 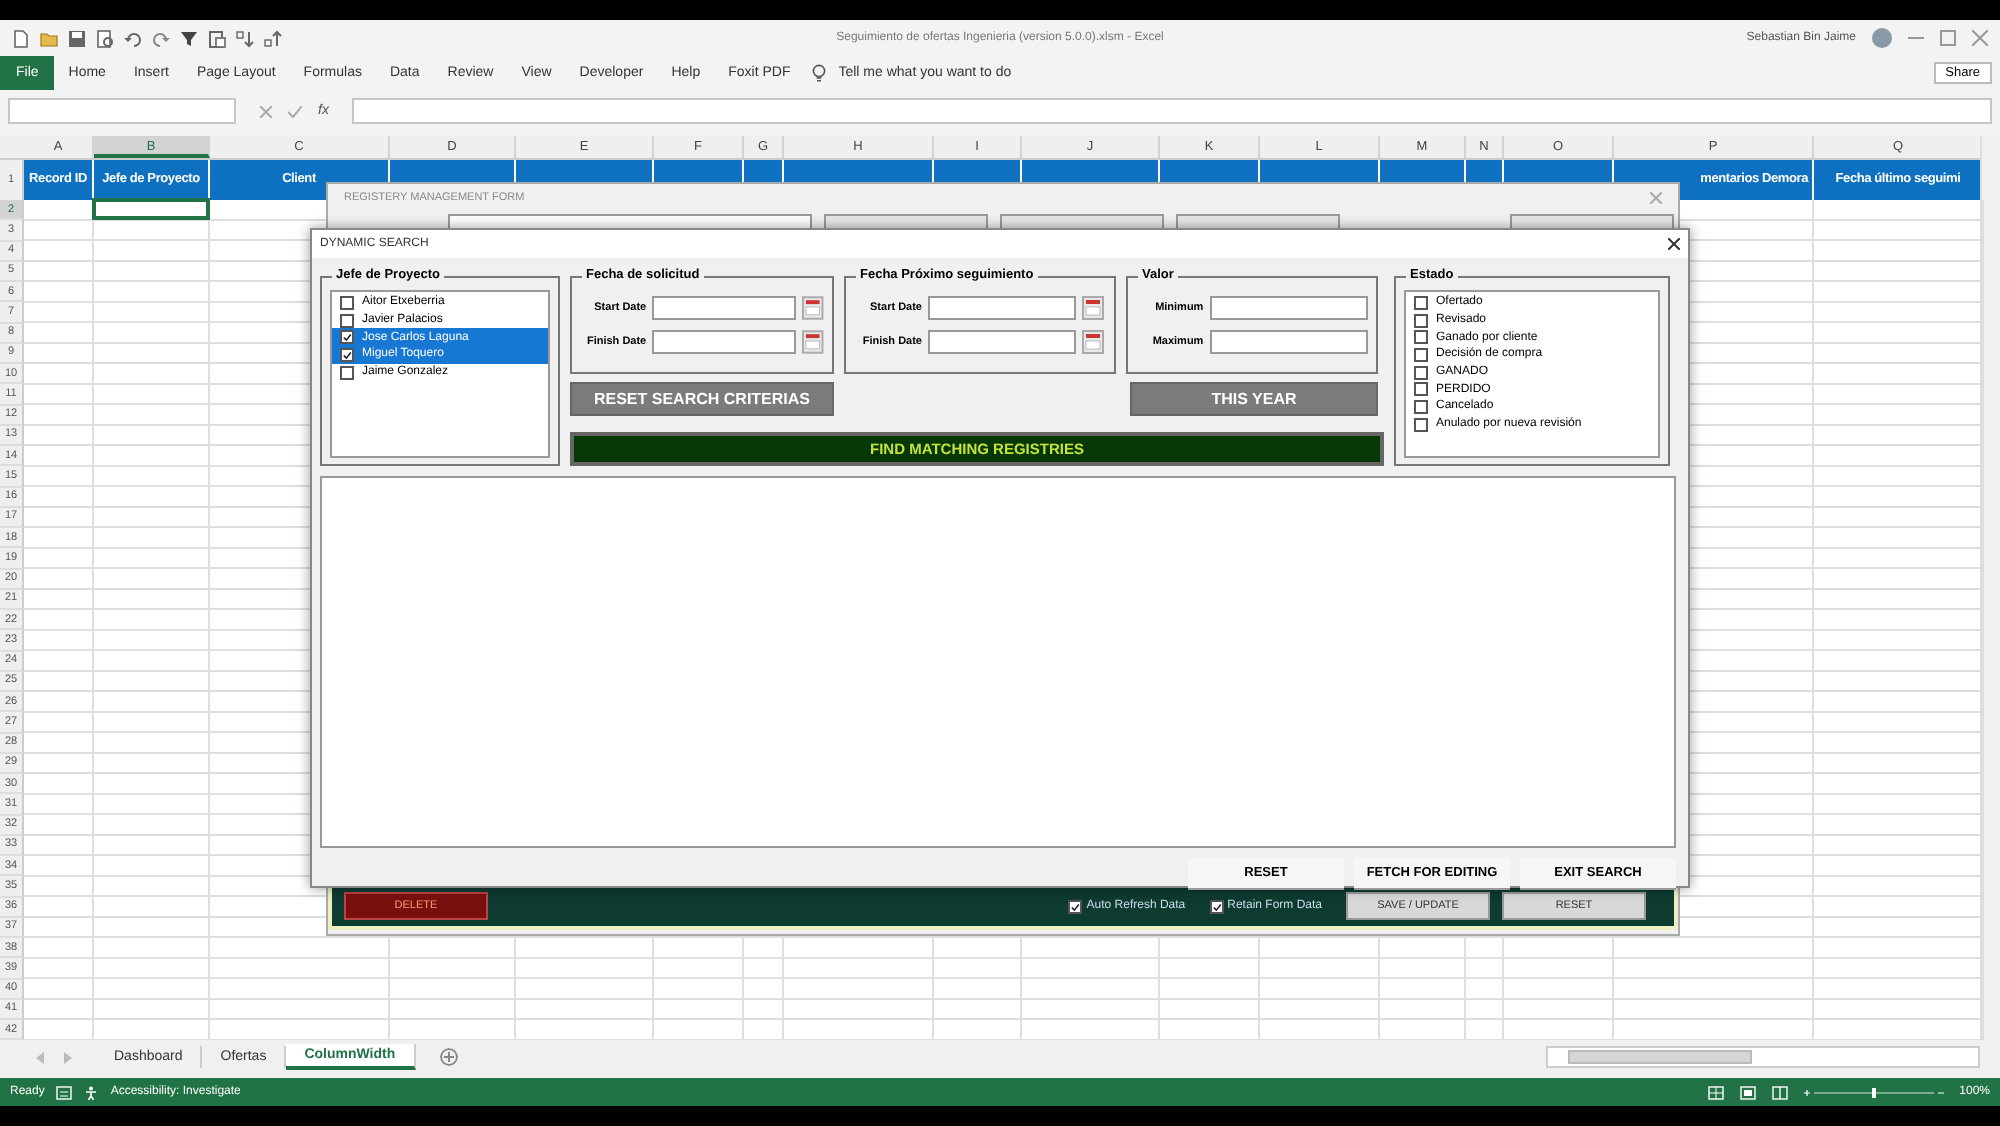 What do you see at coordinates (133, 38) in the screenshot?
I see `undo-icon` at bounding box center [133, 38].